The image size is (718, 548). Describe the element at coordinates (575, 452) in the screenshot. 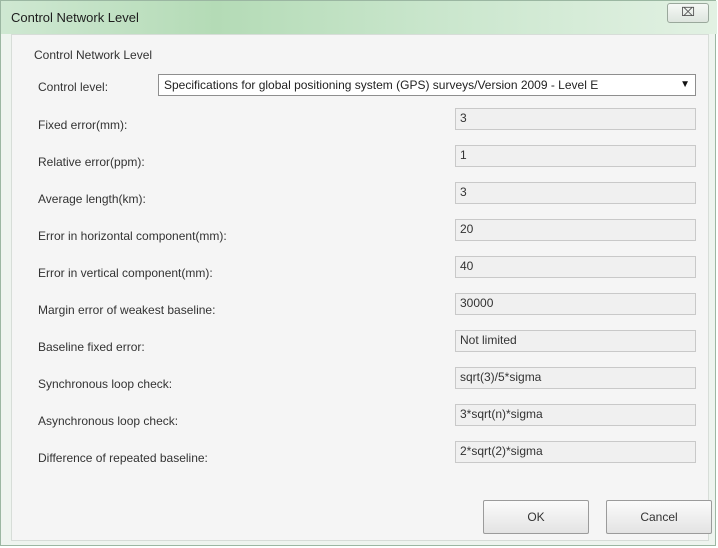

I see `repeated-baseline-field: 2*sqrt(2)*sigma` at that location.